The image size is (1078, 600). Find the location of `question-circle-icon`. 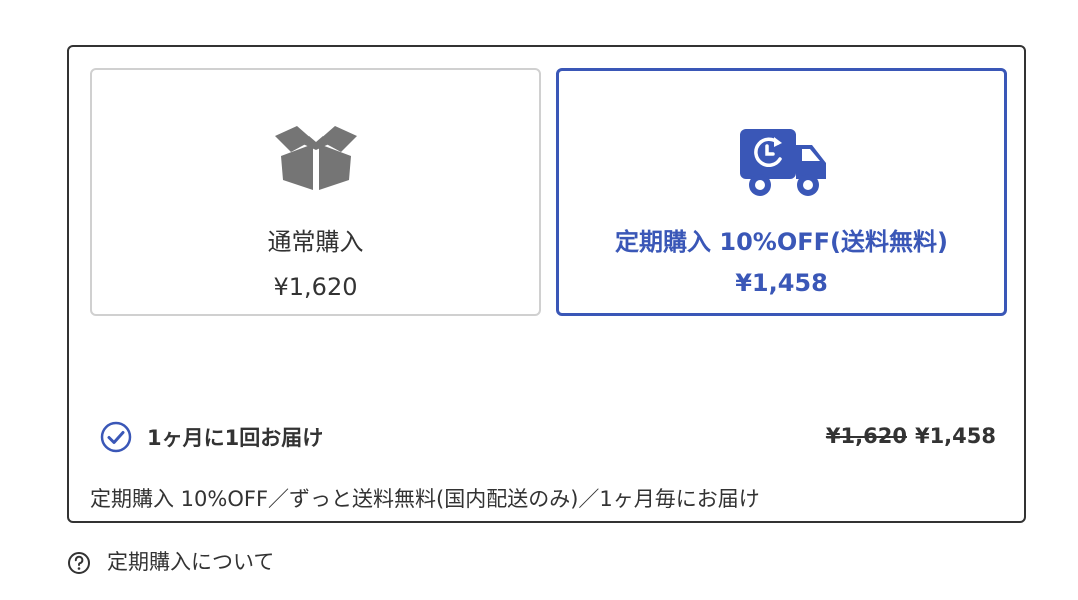

question-circle-icon is located at coordinates (79, 563).